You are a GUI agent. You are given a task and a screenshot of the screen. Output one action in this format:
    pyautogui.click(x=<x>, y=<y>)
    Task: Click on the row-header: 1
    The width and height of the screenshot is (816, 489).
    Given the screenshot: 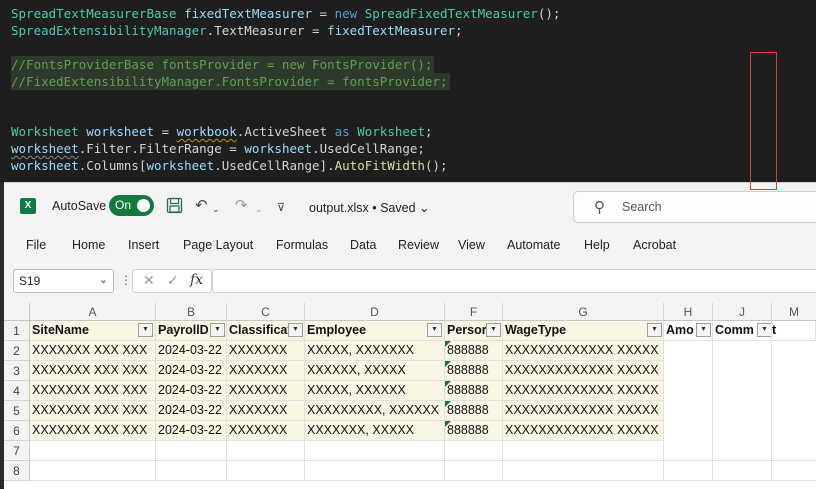 What is the action you would take?
    pyautogui.click(x=17, y=331)
    